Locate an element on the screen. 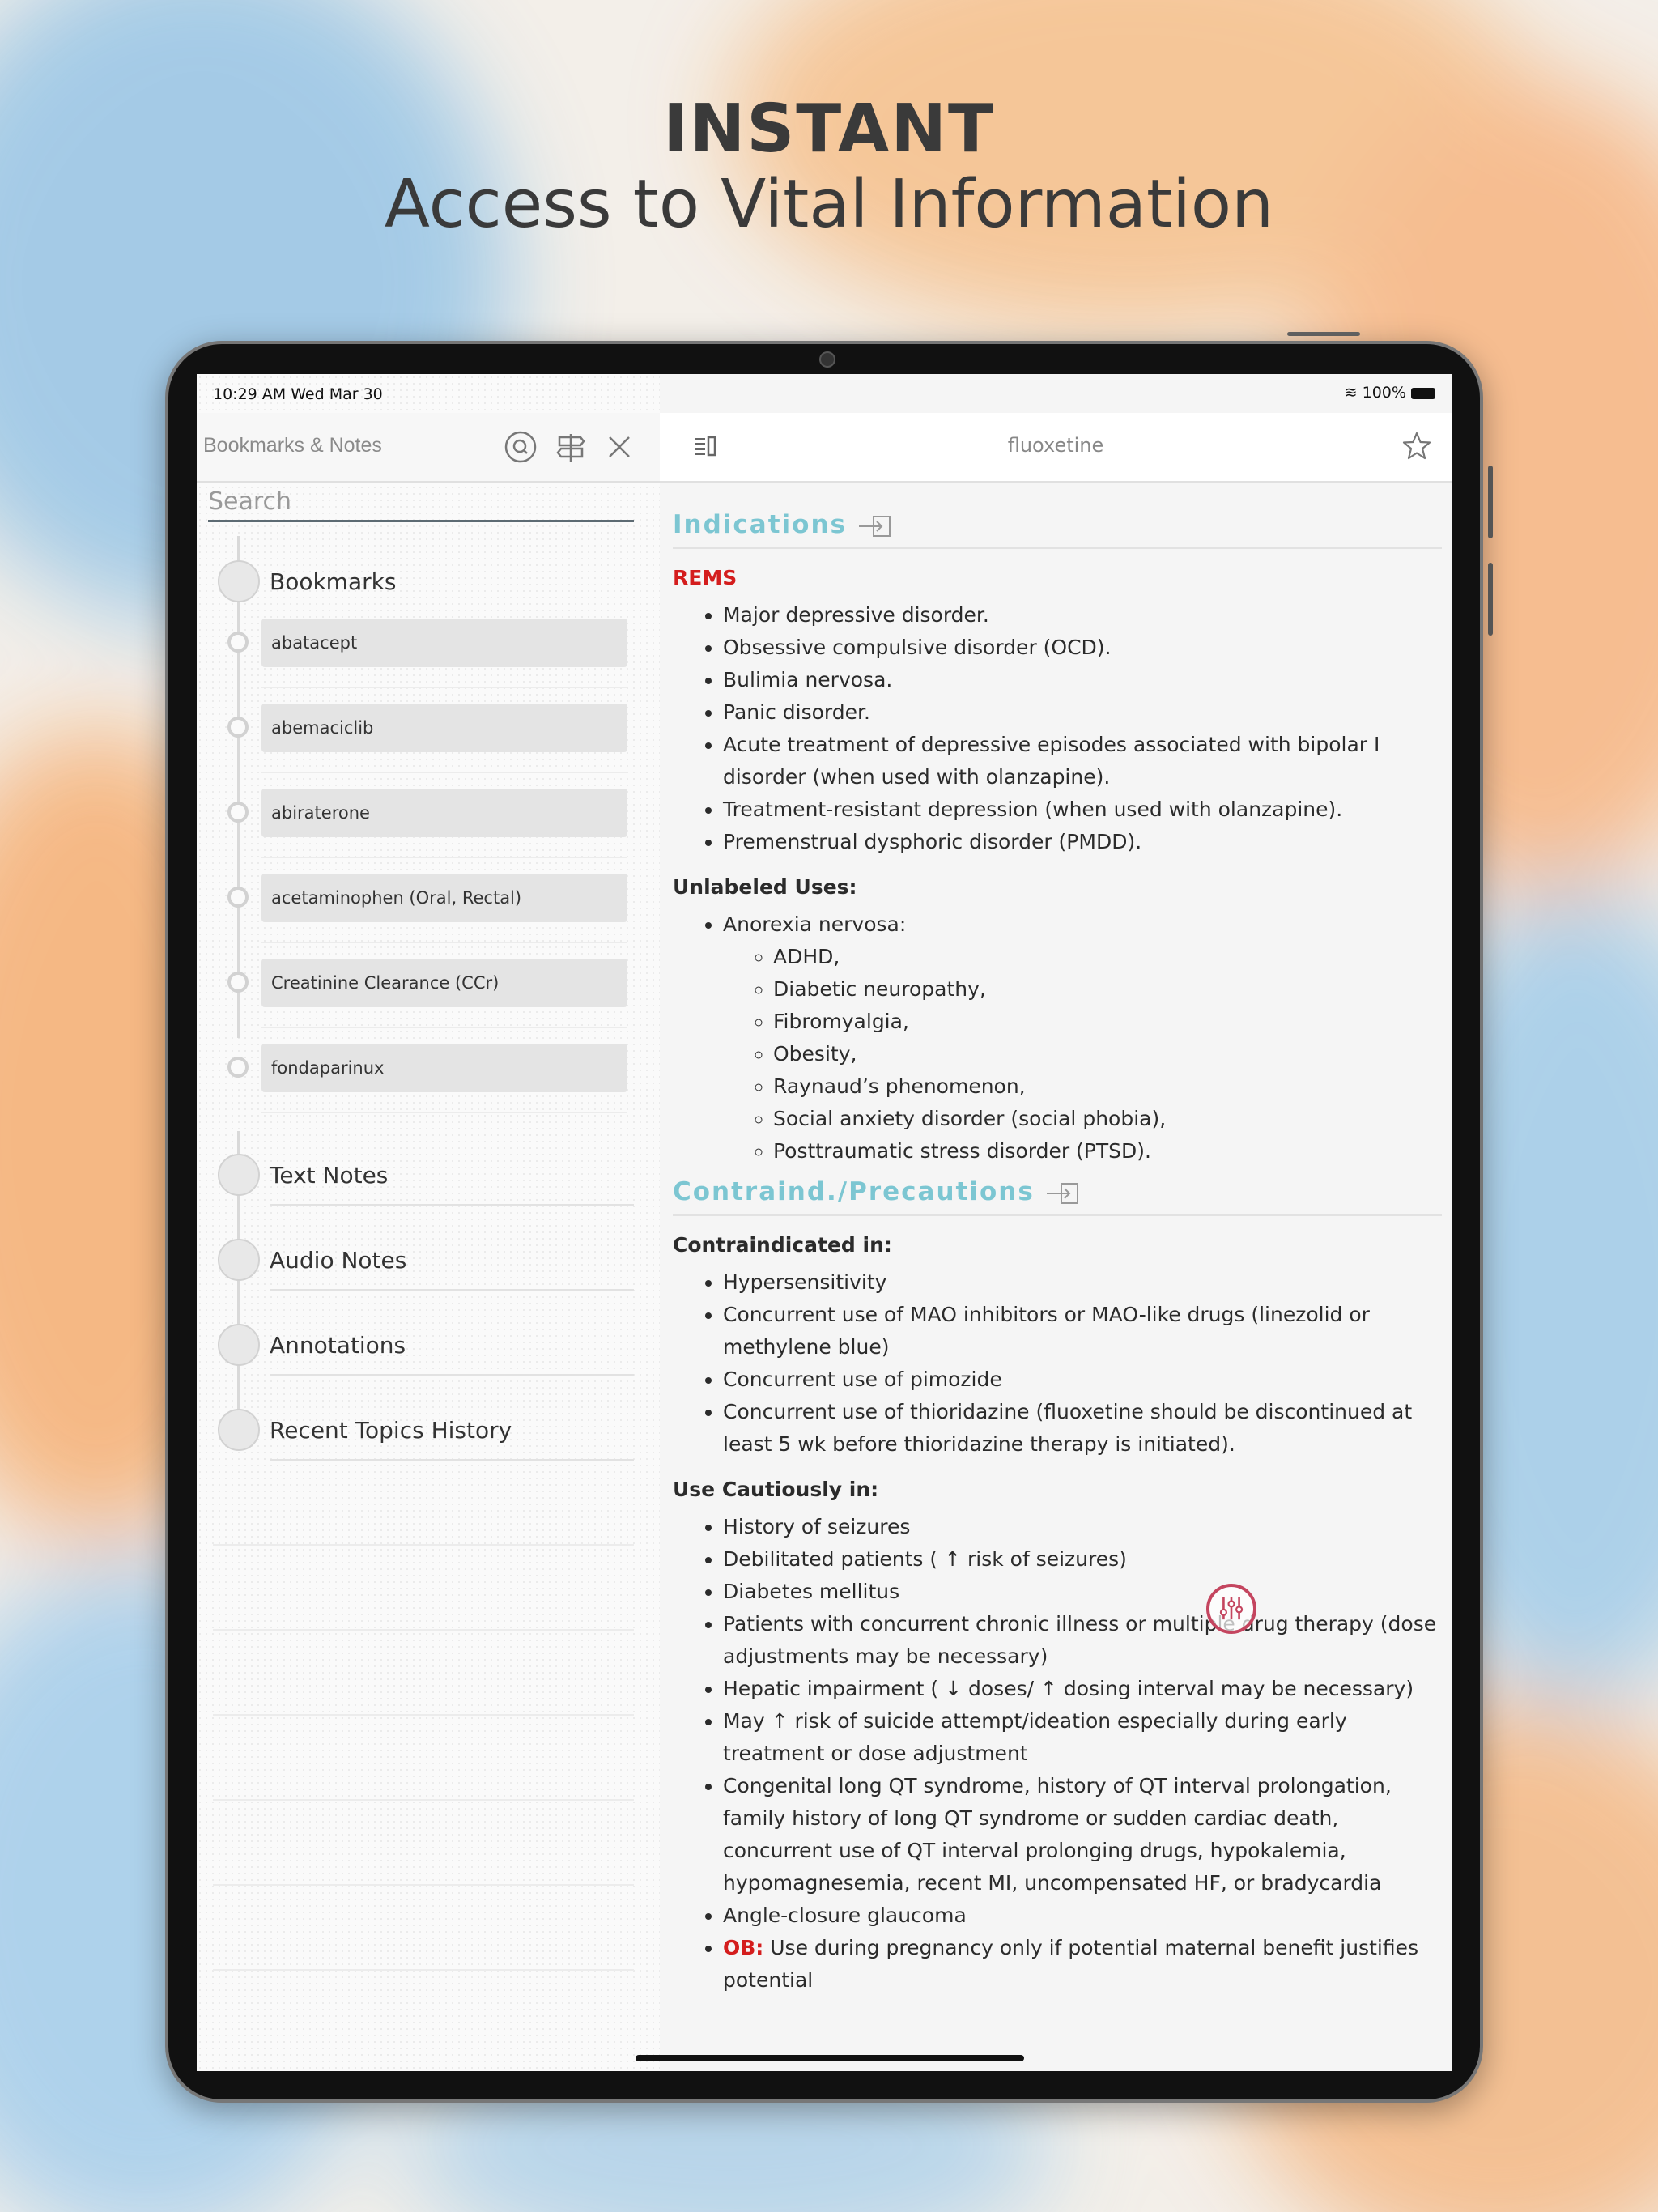 The image size is (1658, 2212). section-label: Bookmarks is located at coordinates (333, 581).